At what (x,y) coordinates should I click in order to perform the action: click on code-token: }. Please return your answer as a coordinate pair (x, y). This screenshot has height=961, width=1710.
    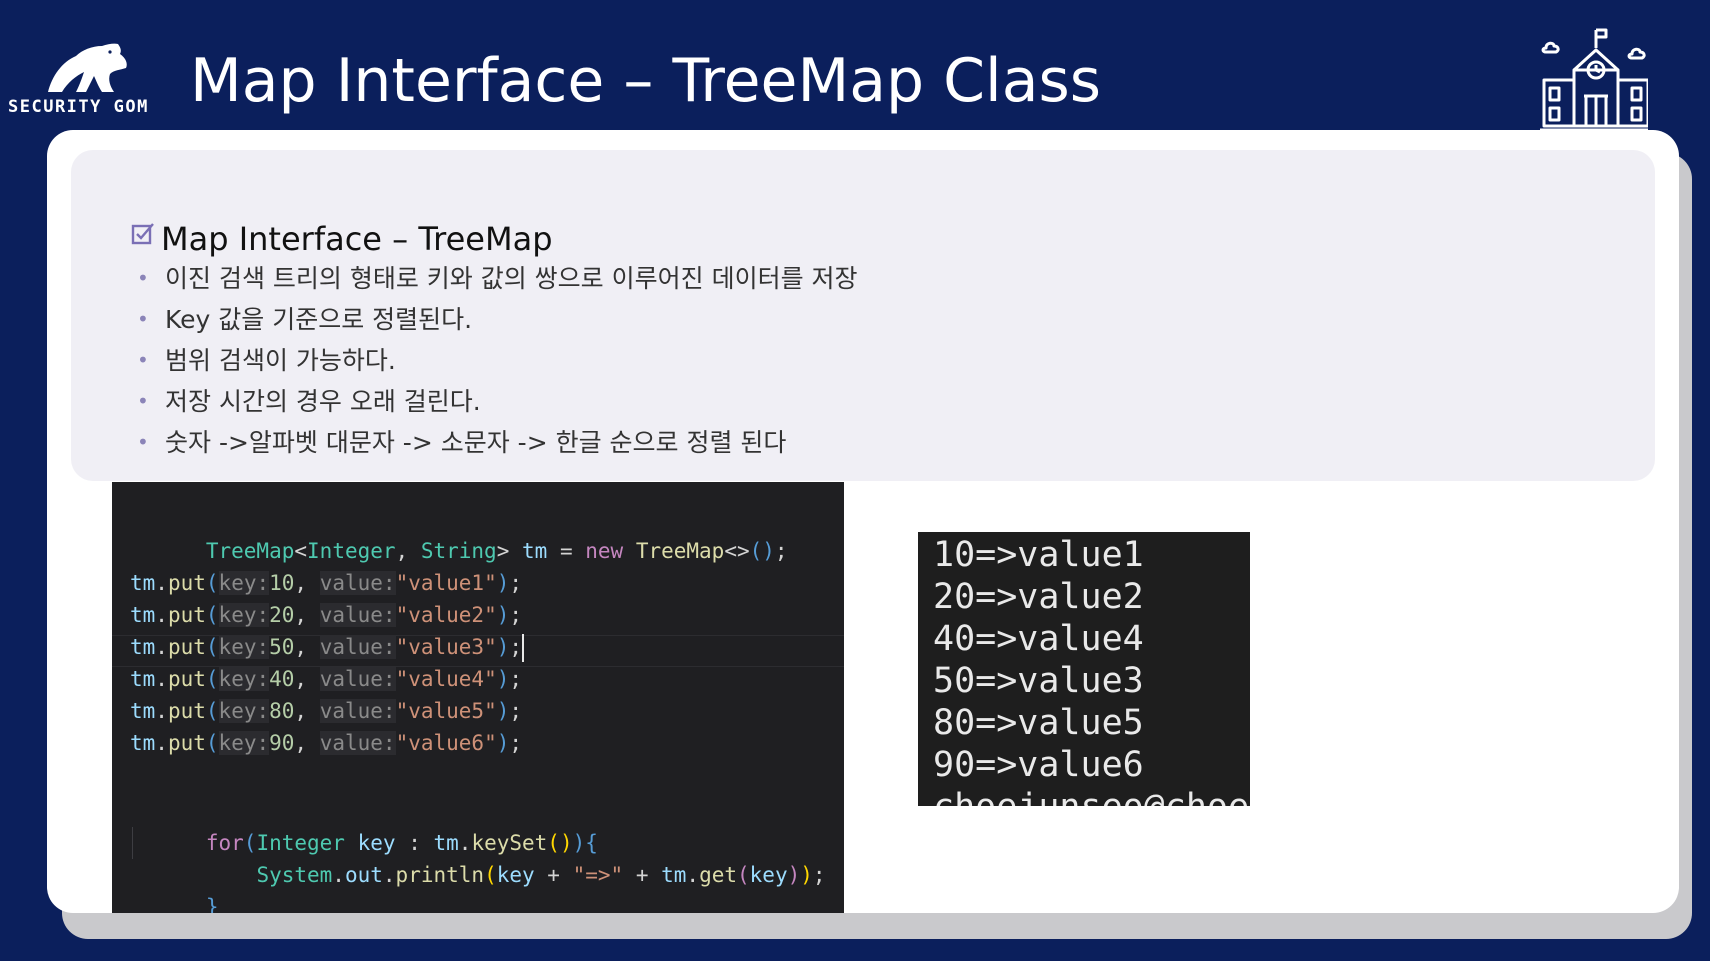
    Looking at the image, I should click on (212, 904).